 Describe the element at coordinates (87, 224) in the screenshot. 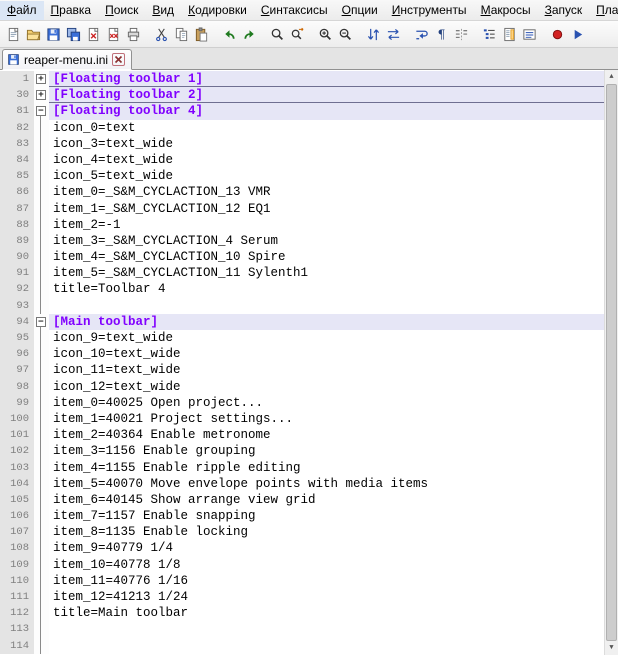

I see `line-text: item_2=-1` at that location.